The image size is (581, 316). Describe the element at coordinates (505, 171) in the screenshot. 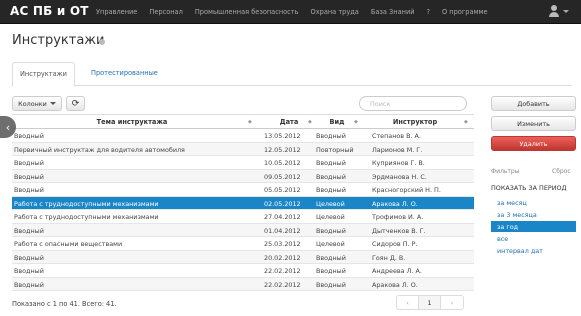

I see `filters-label: Фильтры` at that location.